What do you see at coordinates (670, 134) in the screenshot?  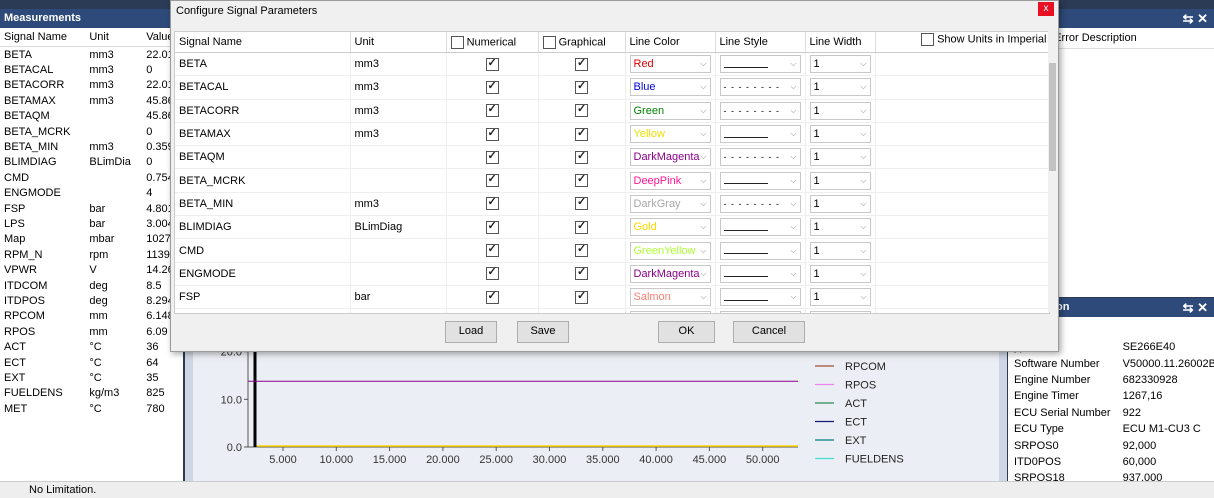 I see `line-color-dropdown: Yellow⌵` at bounding box center [670, 134].